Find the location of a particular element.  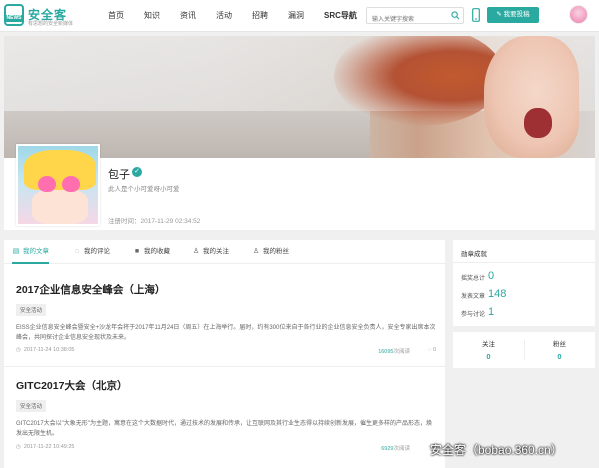

profile-tabs: ▤ 我的文章 ◌ 我的评论 ■ 我的收藏 ♙ 我的关注 ♙ 我的粉丝 is located at coordinates (224, 252).